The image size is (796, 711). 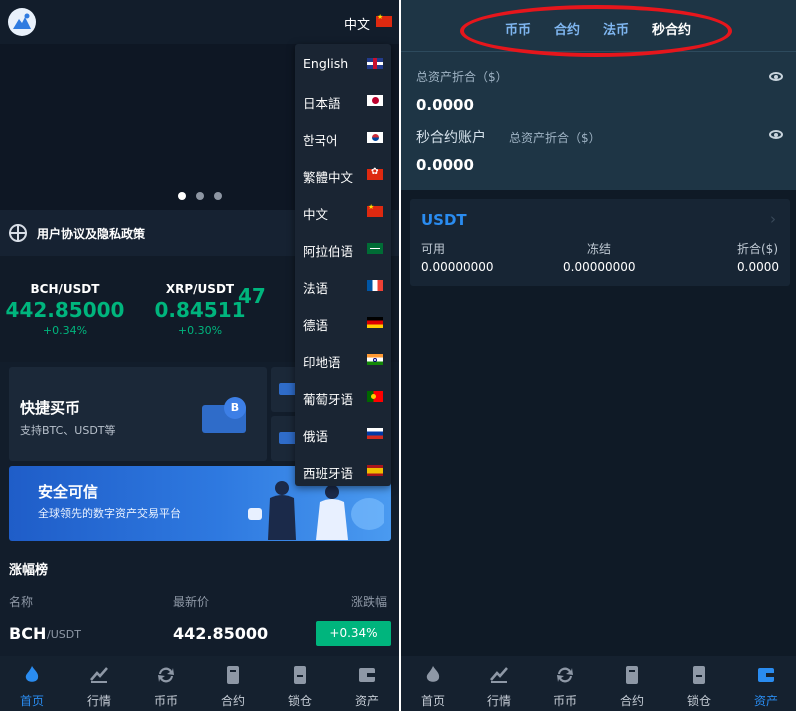 What do you see at coordinates (343, 359) in the screenshot?
I see `language-option-hindi: 印地语` at bounding box center [343, 359].